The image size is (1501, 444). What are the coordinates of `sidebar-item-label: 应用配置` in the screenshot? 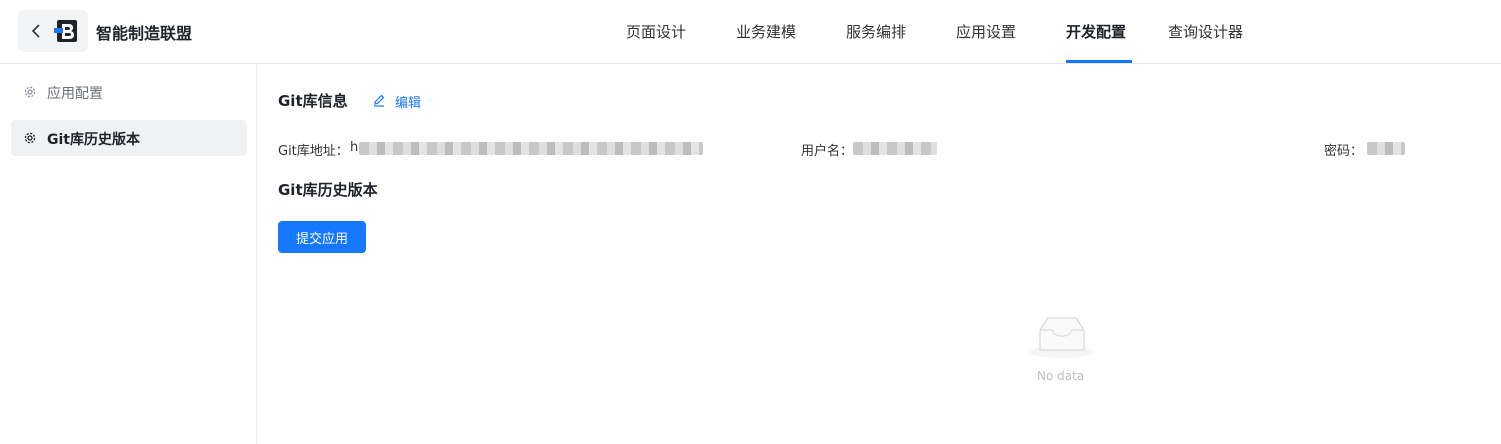 It's located at (75, 94).